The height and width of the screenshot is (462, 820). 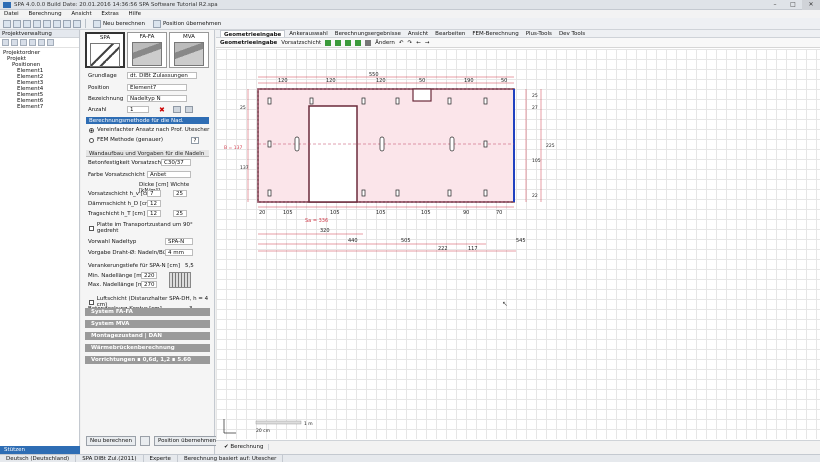 What do you see at coordinates (5, 42) in the screenshot?
I see `add-icon` at bounding box center [5, 42].